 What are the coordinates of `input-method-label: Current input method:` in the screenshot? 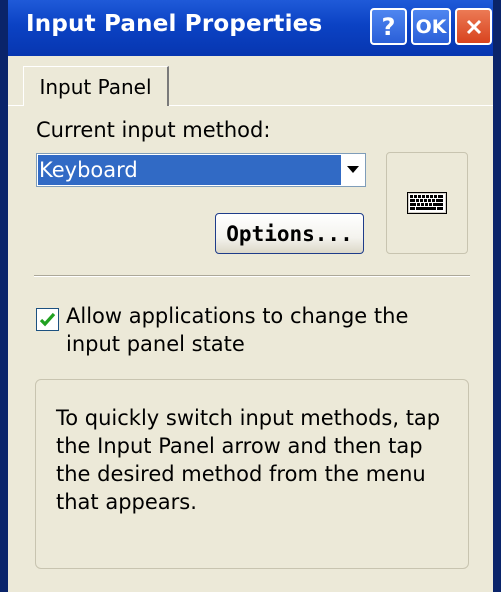 It's located at (153, 130).